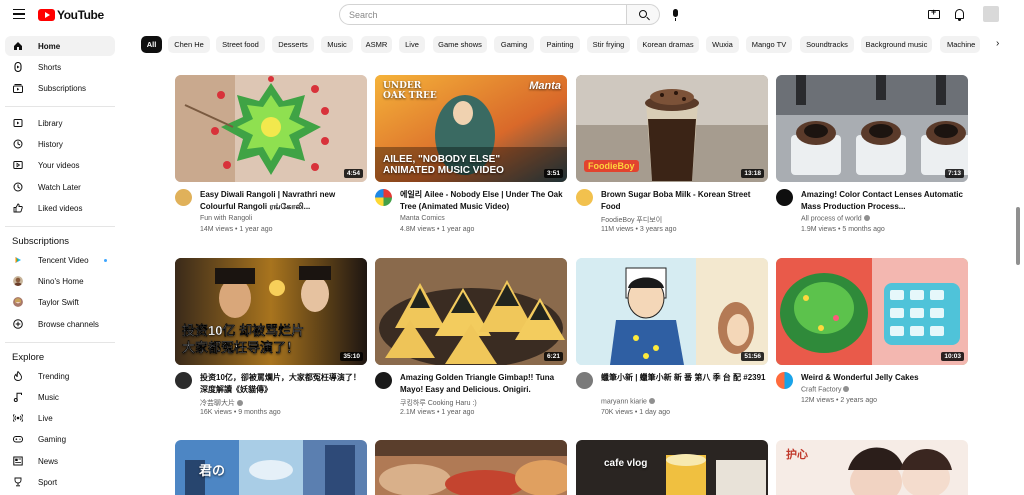  What do you see at coordinates (722, 44) in the screenshot?
I see `chip-wuxia: Wuxia` at bounding box center [722, 44].